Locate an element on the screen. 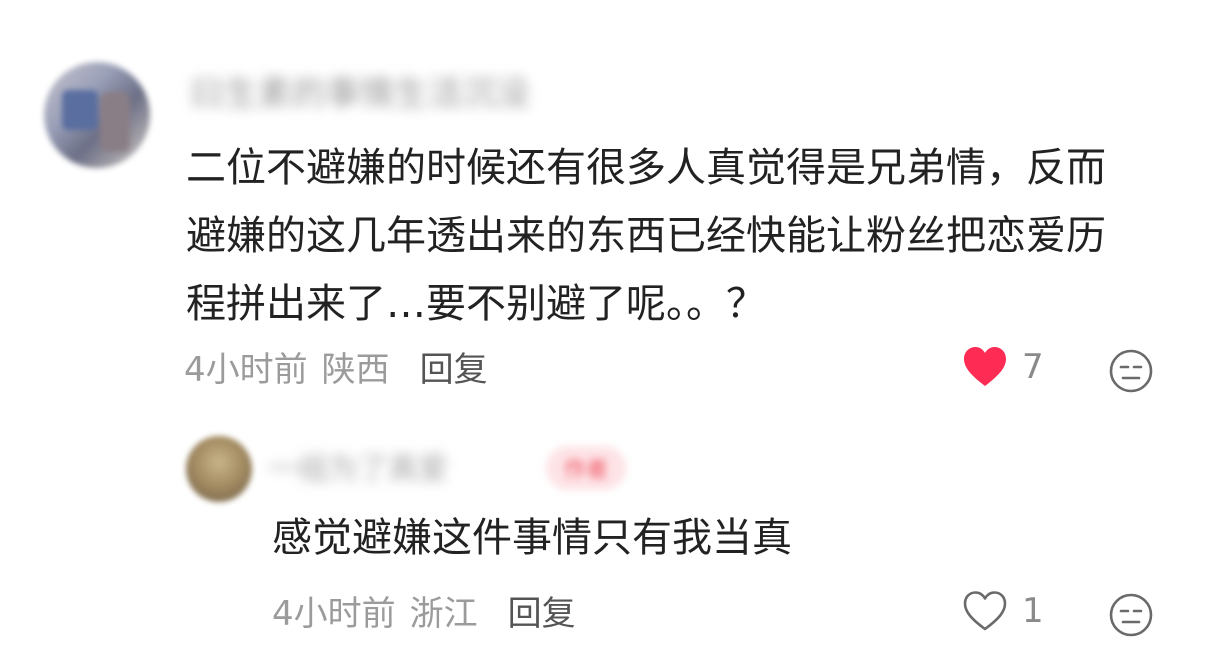 This screenshot has width=1220, height=654. comment-meta: 4小时前 陕西 回复 is located at coordinates (336, 370).